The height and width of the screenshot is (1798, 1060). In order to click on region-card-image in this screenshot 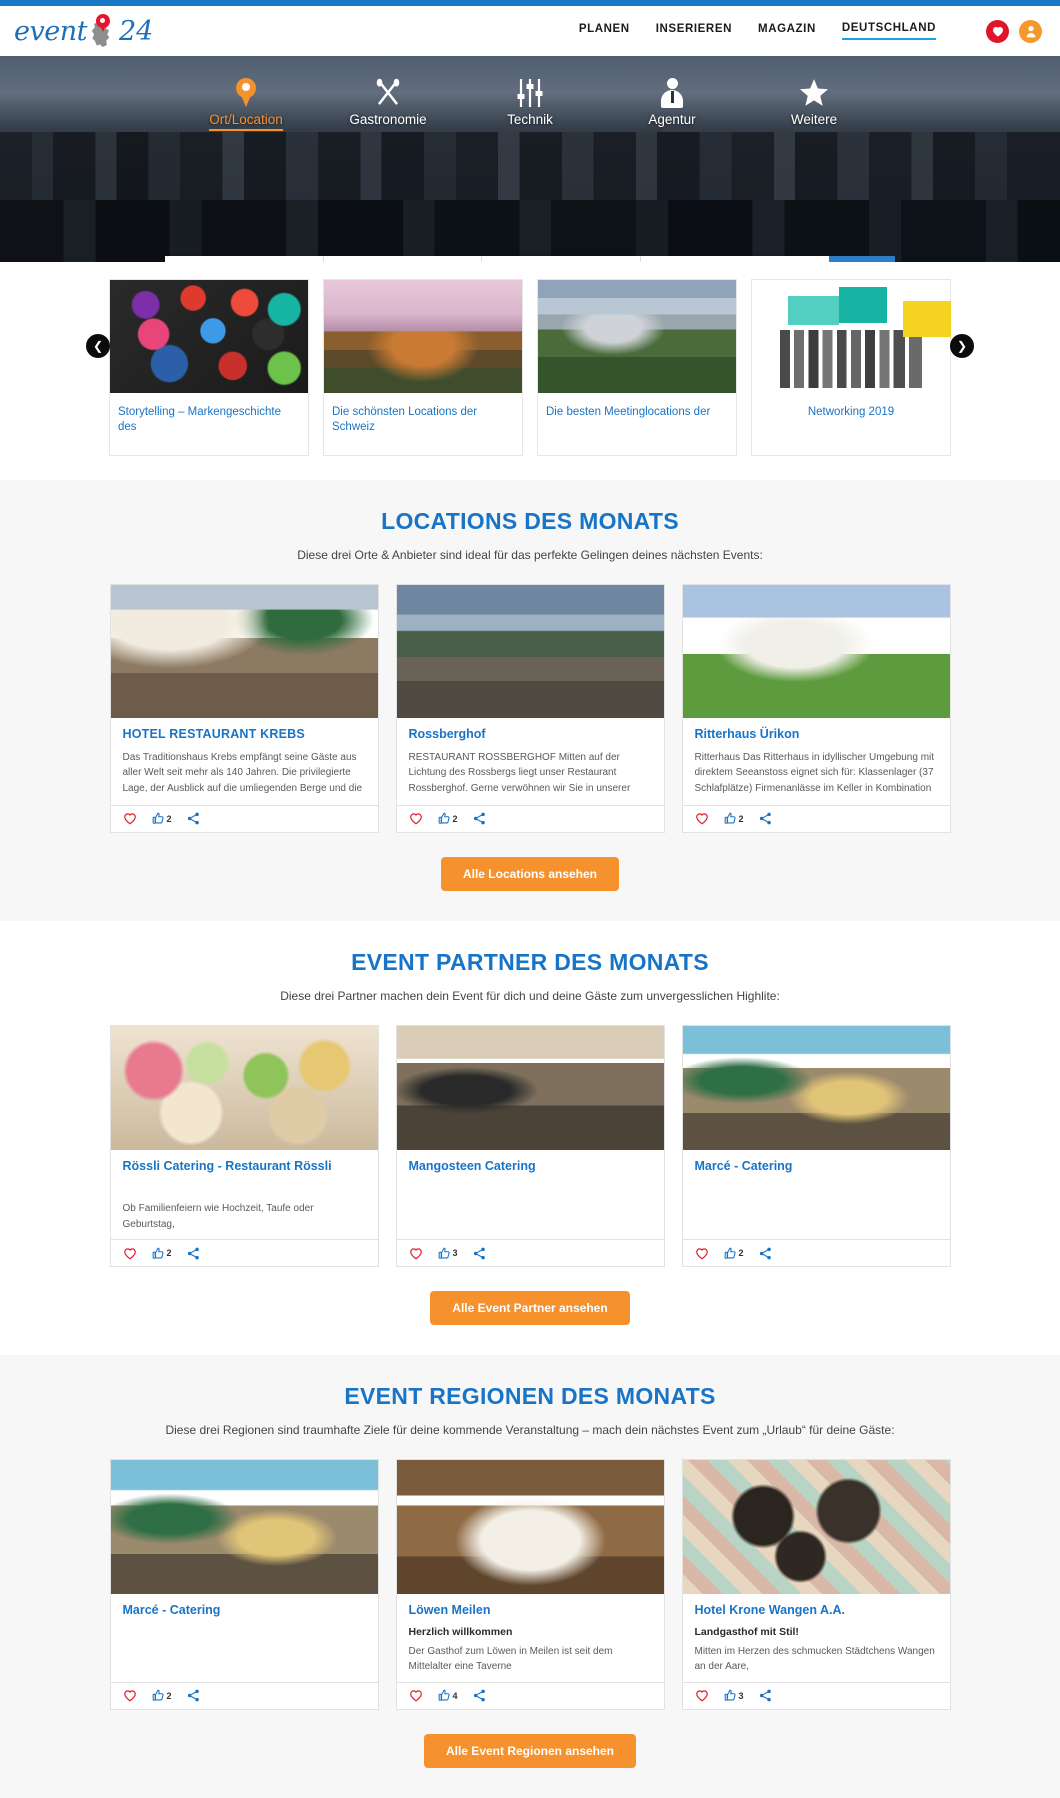, I will do `click(530, 1527)`.